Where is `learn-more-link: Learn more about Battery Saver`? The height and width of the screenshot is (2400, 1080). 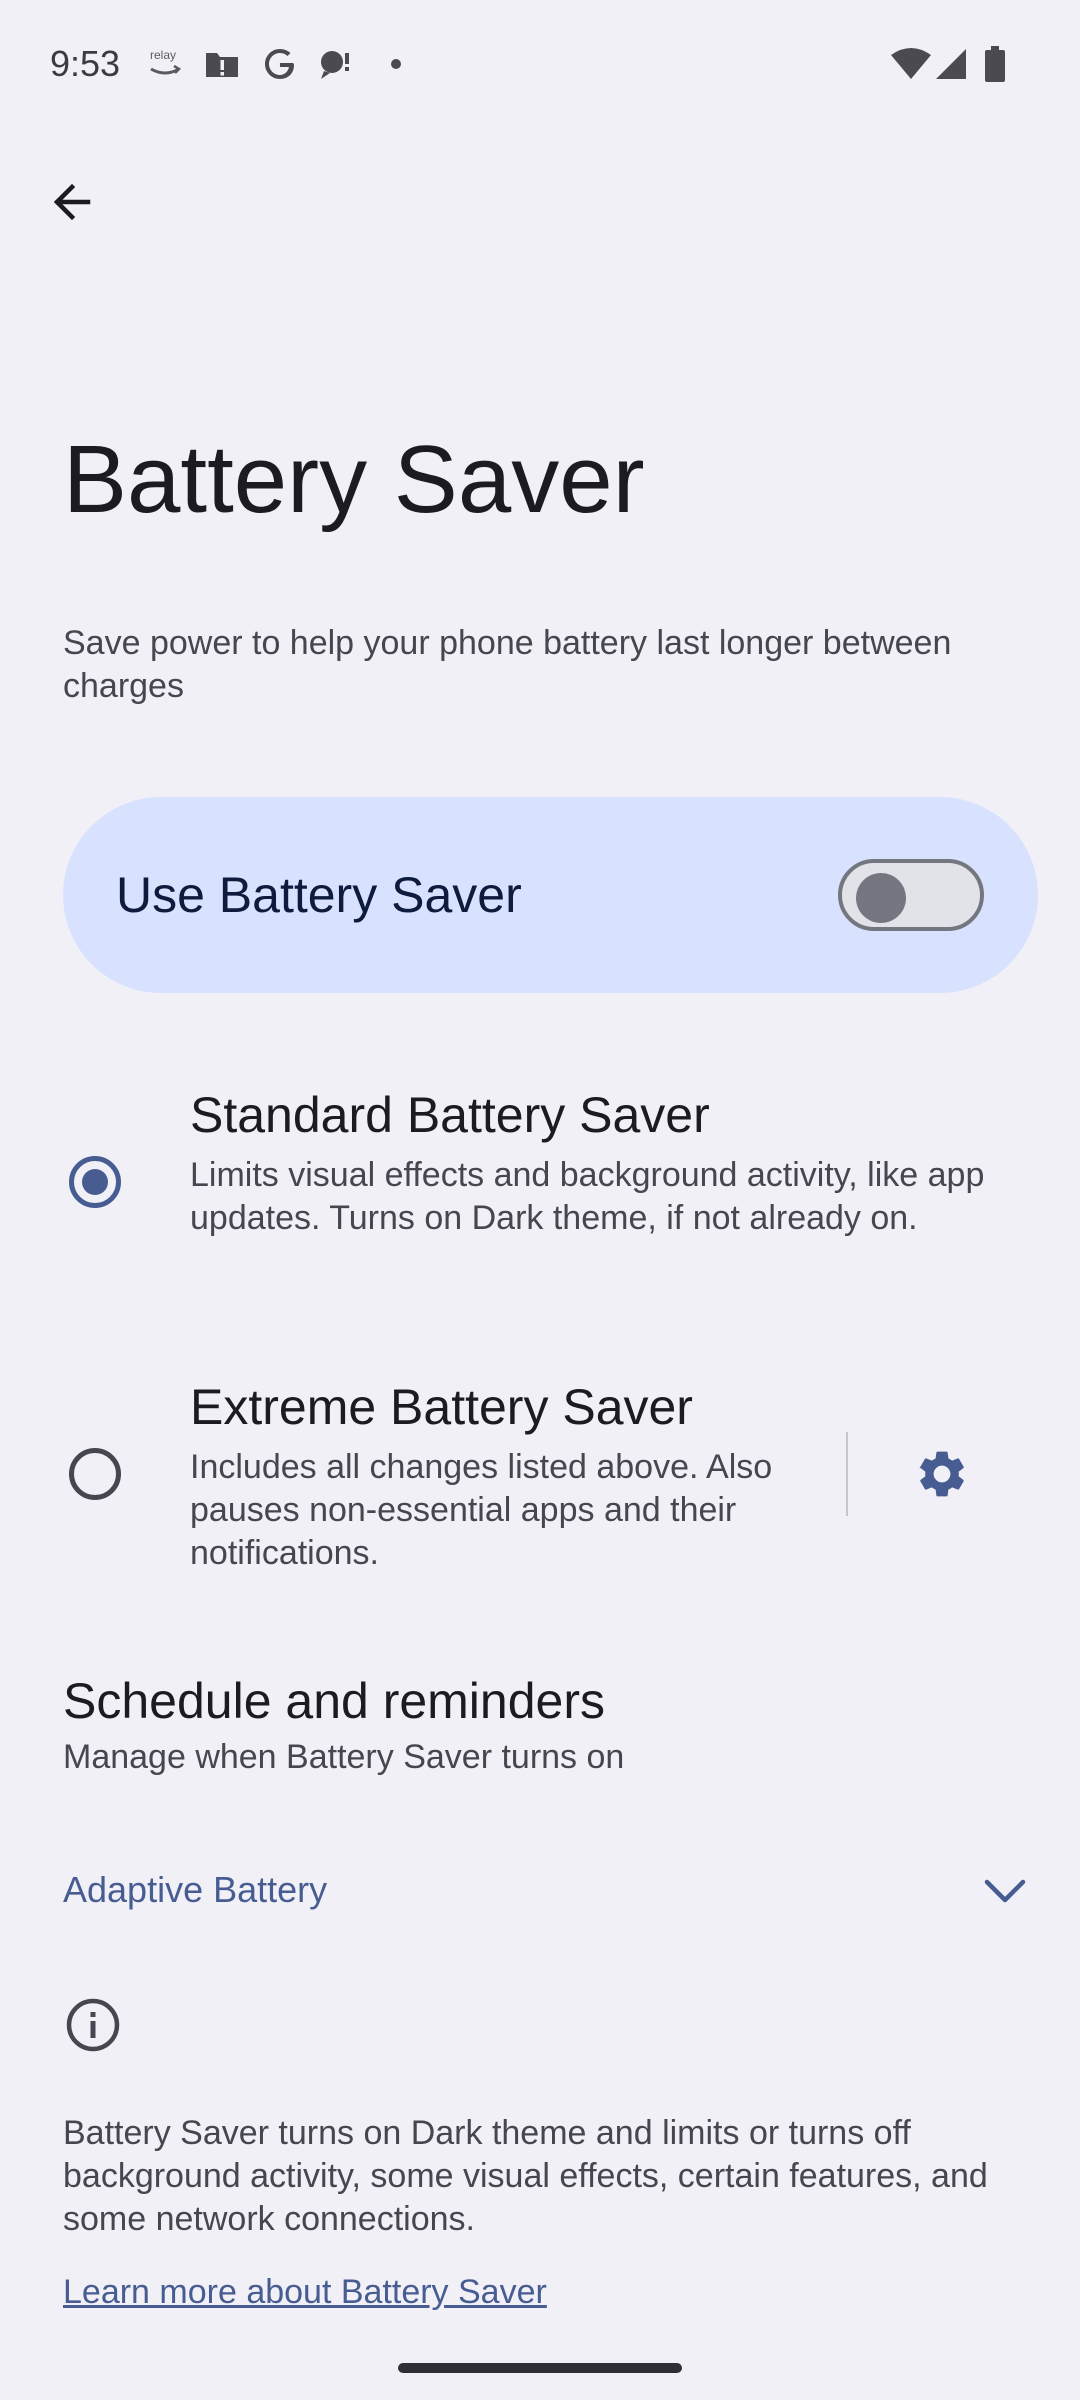
learn-more-link: Learn more about Battery Saver is located at coordinates (305, 2292).